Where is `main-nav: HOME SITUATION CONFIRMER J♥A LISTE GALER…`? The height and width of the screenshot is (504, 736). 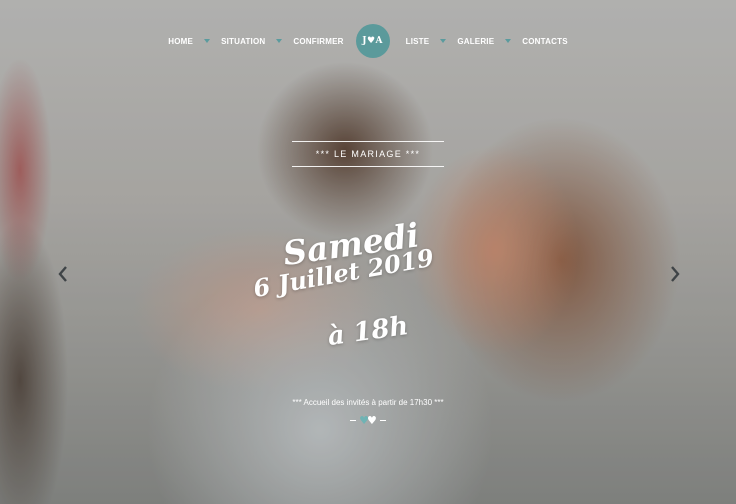
main-nav: HOME SITUATION CONFIRMER J♥A LISTE GALER… is located at coordinates (368, 41).